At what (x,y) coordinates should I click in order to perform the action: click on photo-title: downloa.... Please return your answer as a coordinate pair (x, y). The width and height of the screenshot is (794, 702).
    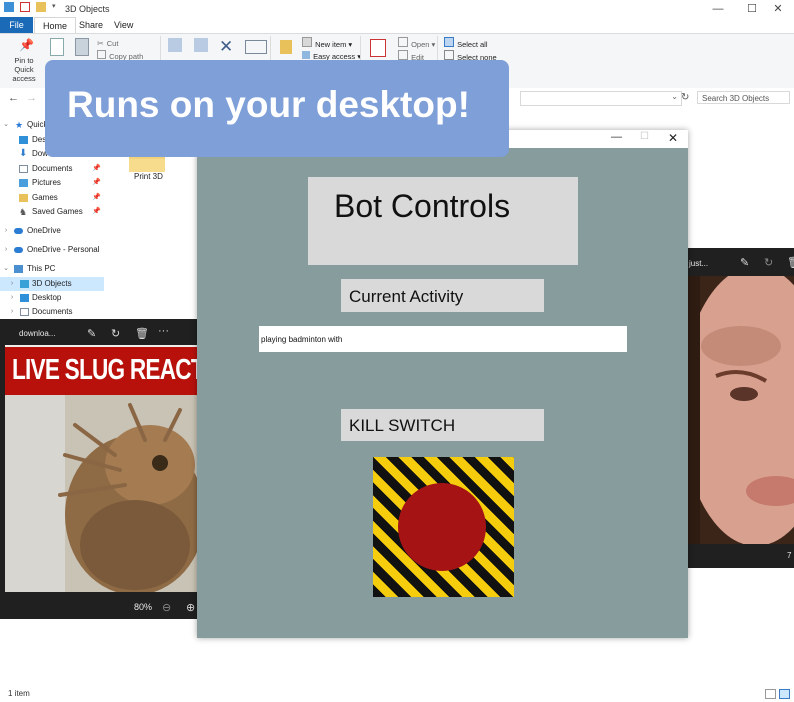
    Looking at the image, I should click on (37, 333).